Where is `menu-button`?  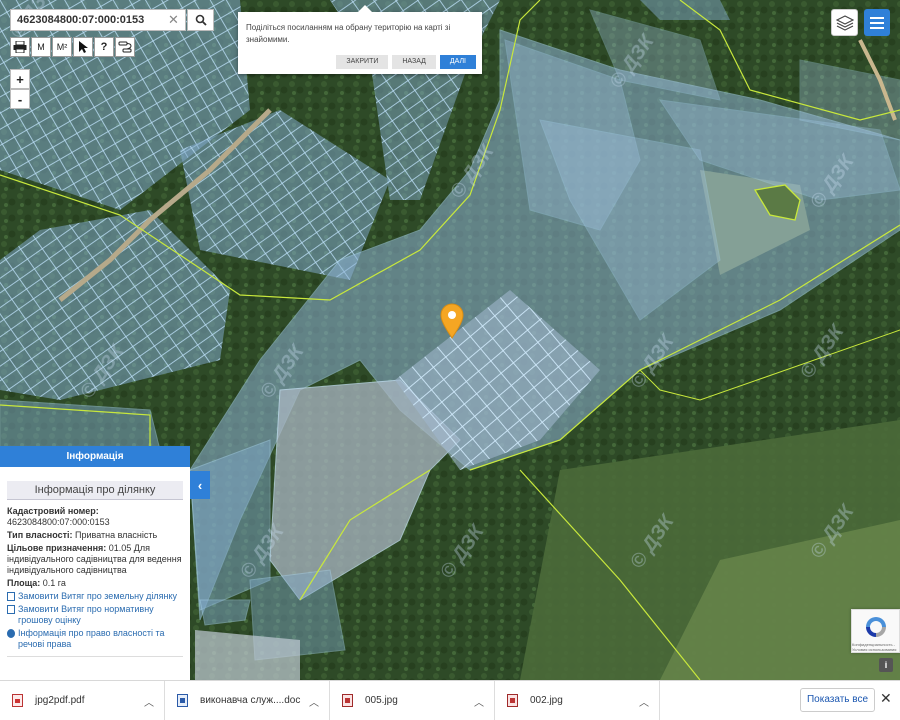 menu-button is located at coordinates (877, 22).